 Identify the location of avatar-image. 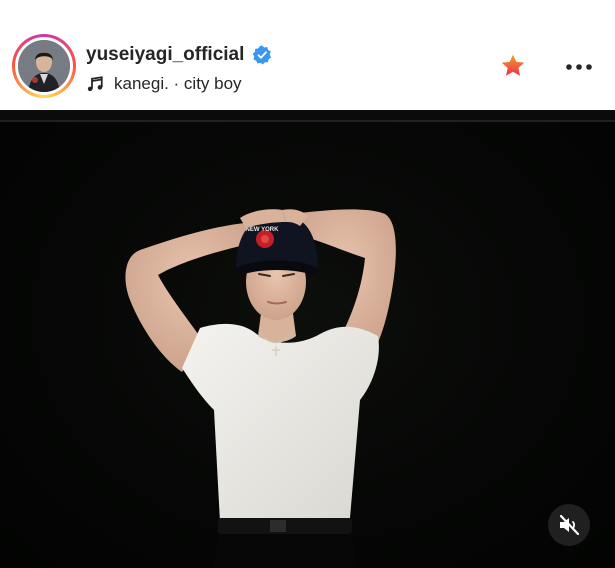
(44, 66).